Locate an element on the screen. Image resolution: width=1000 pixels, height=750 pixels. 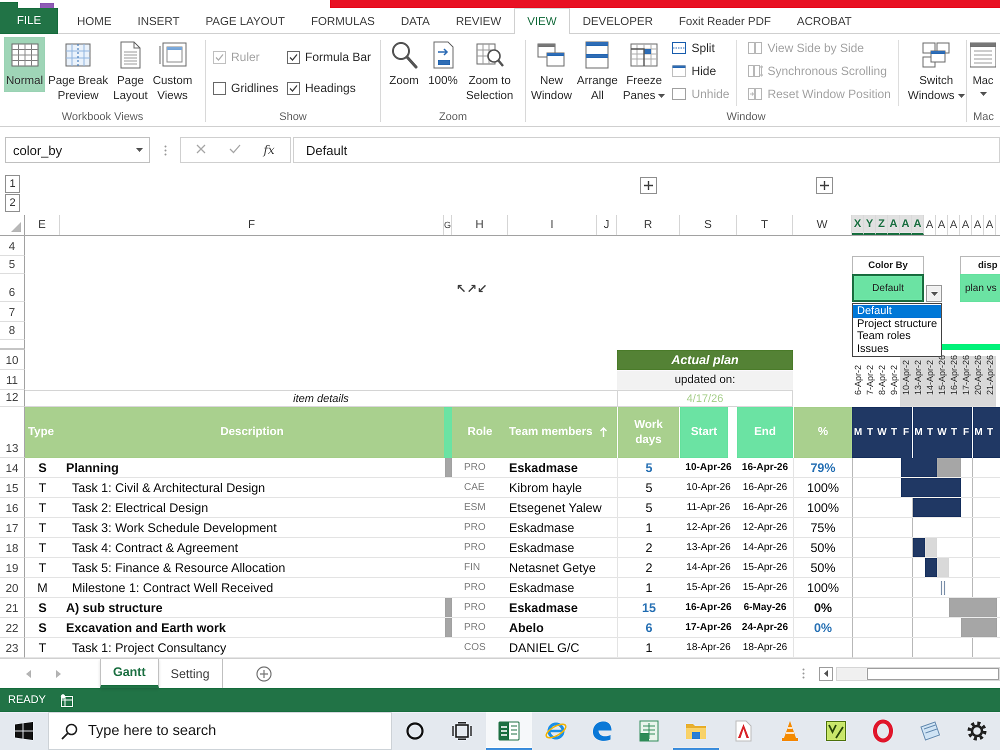
notepad-icon is located at coordinates (930, 731).